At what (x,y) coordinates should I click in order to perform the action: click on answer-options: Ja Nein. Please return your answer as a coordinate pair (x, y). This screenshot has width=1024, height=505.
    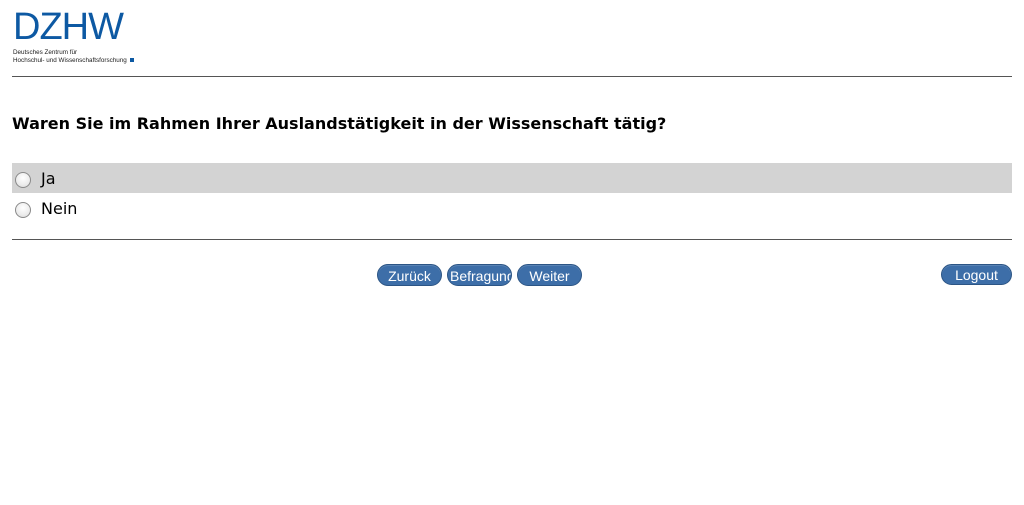
    Looking at the image, I should click on (512, 193).